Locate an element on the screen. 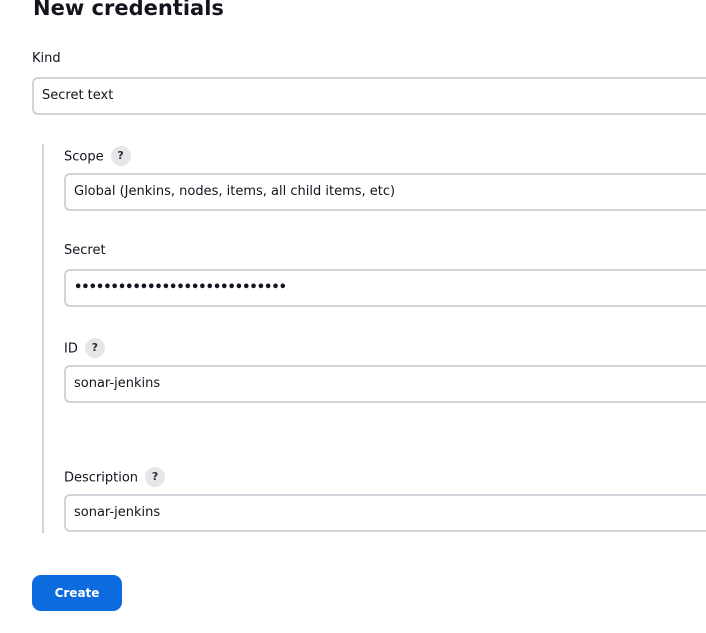 This screenshot has width=706, height=633. nested-section-rule is located at coordinates (43, 338).